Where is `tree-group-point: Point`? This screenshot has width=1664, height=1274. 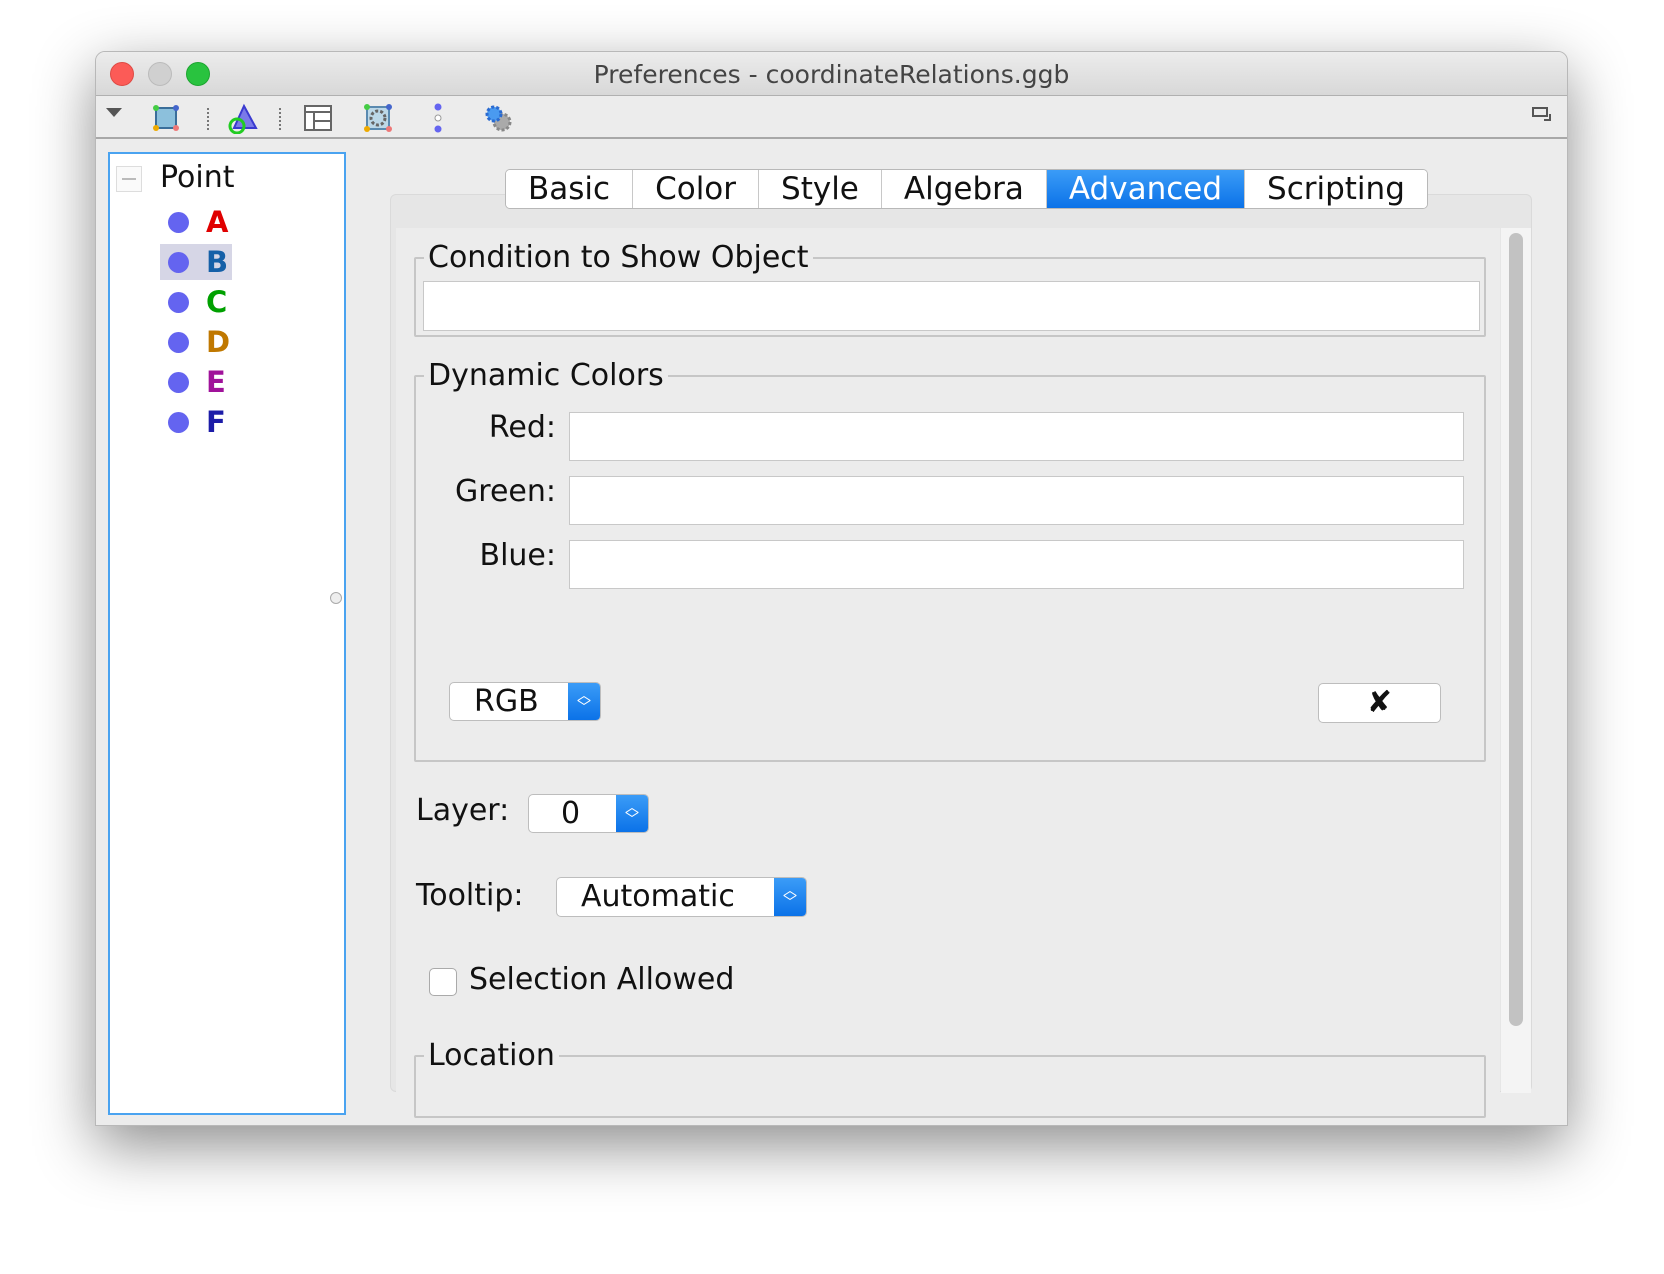 tree-group-point: Point is located at coordinates (197, 177).